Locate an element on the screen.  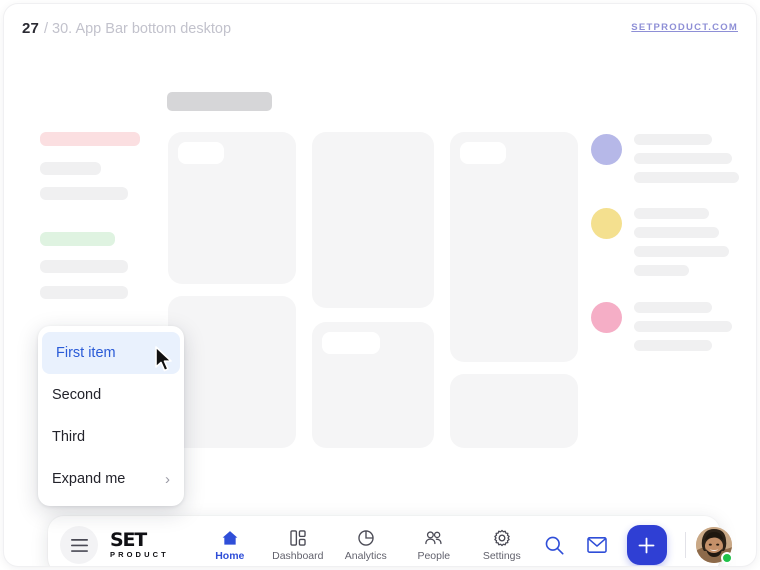
search-button is located at coordinates (555, 545).